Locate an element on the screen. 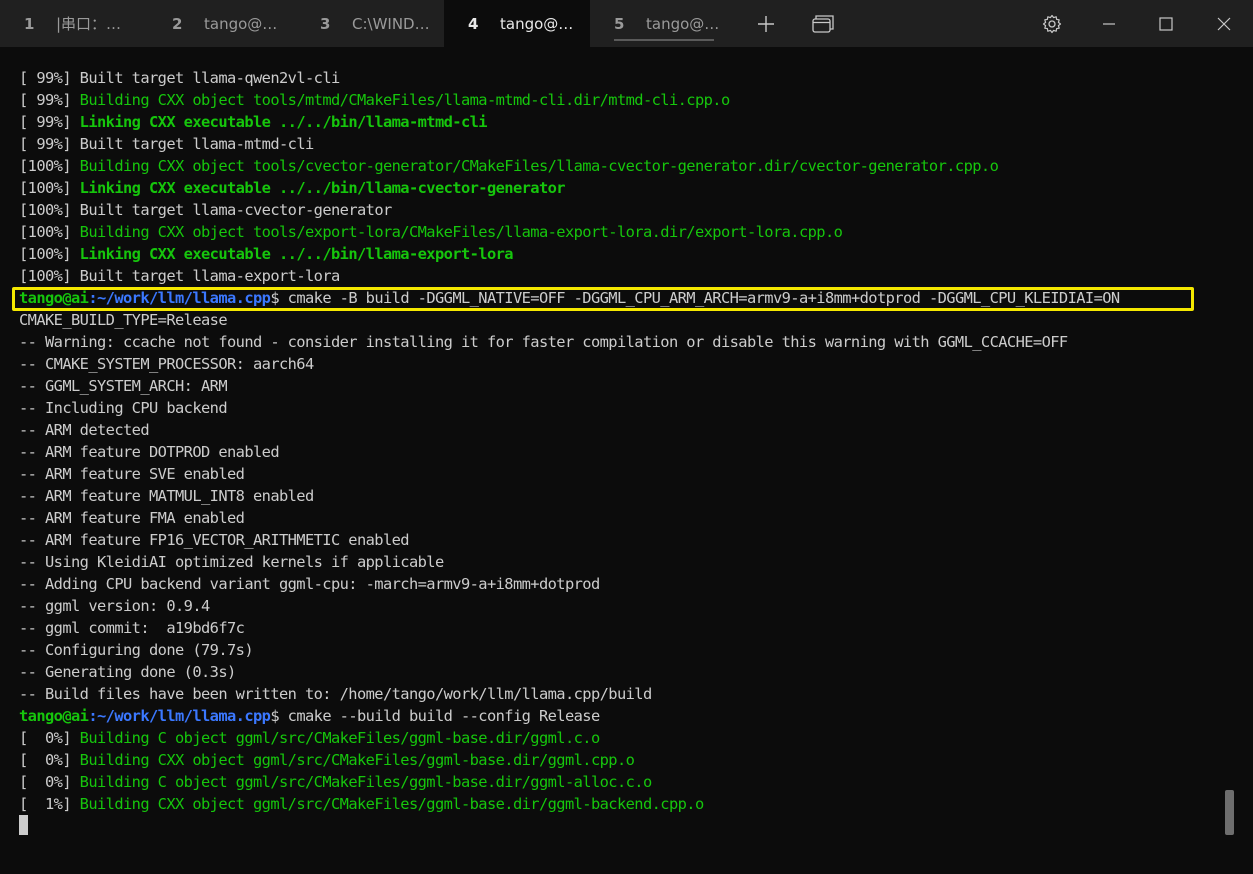  line-text: -- ggml version: 0.9.4 is located at coordinates (114, 606).